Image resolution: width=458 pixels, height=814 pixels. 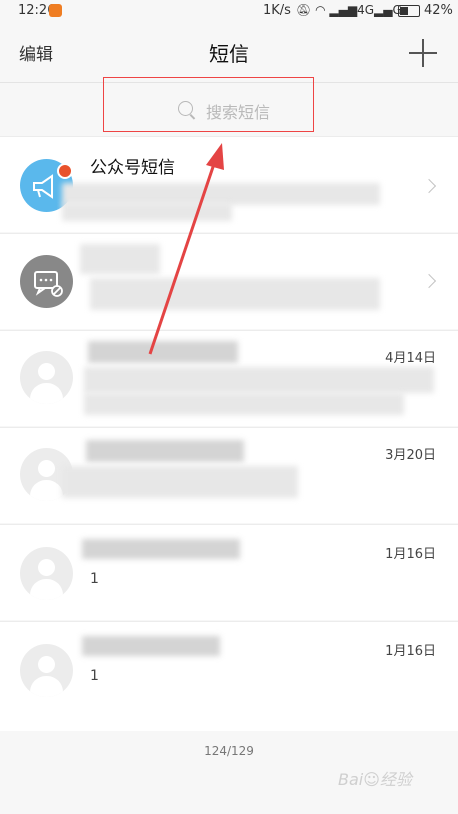 I want to click on conversation-date: 4月14日, so click(x=410, y=358).